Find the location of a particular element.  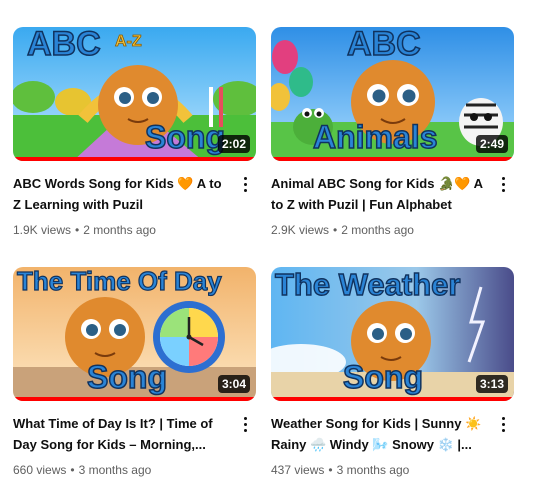

duration-badge: 2:02 is located at coordinates (233, 144).